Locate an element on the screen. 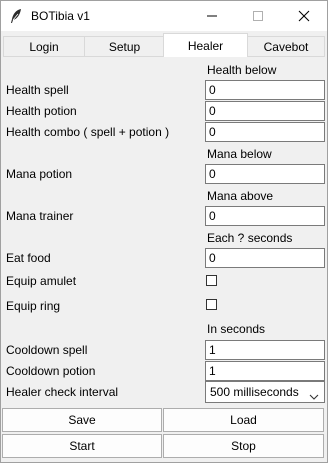  check-interval-label: Healer check interval is located at coordinates (62, 392).